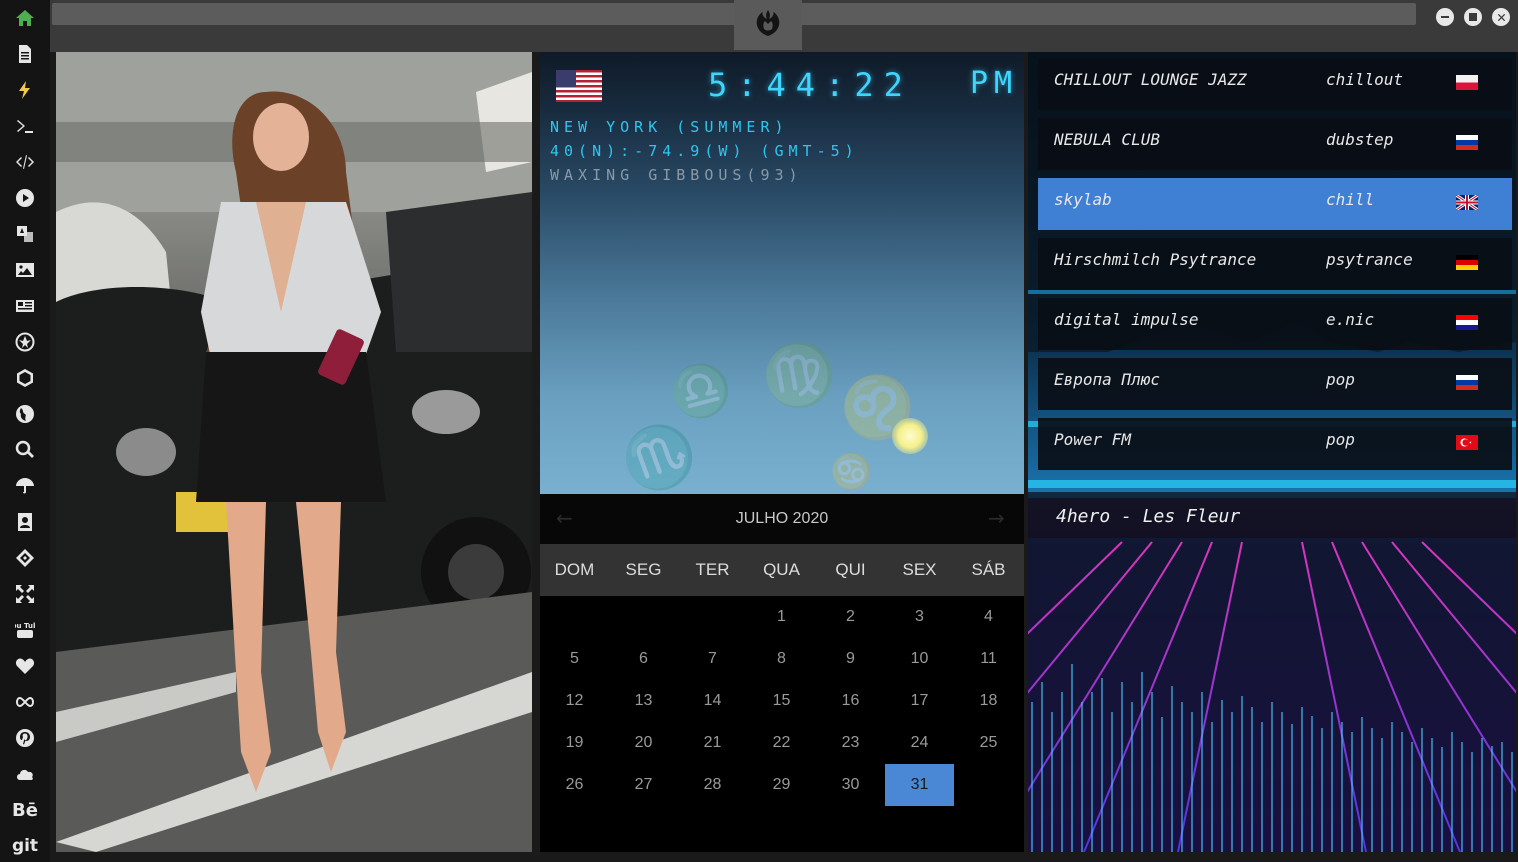 The image size is (1518, 862). I want to click on hexagon-icon, so click(25, 378).